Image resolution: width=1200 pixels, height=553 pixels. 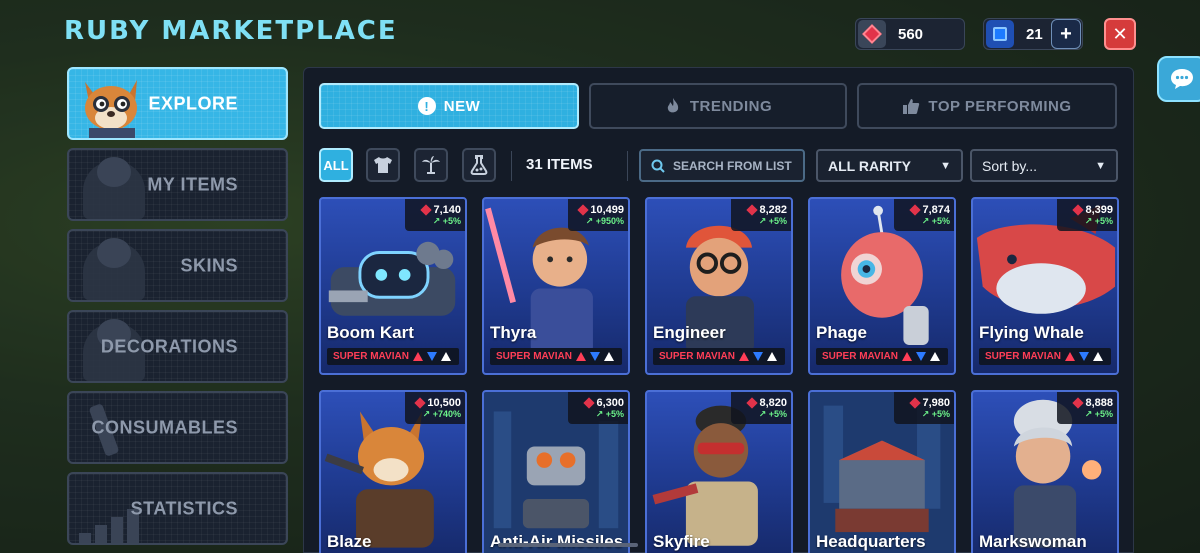 What do you see at coordinates (719, 471) in the screenshot?
I see `item-card: 8,820 ↗ +5% Skyfire` at bounding box center [719, 471].